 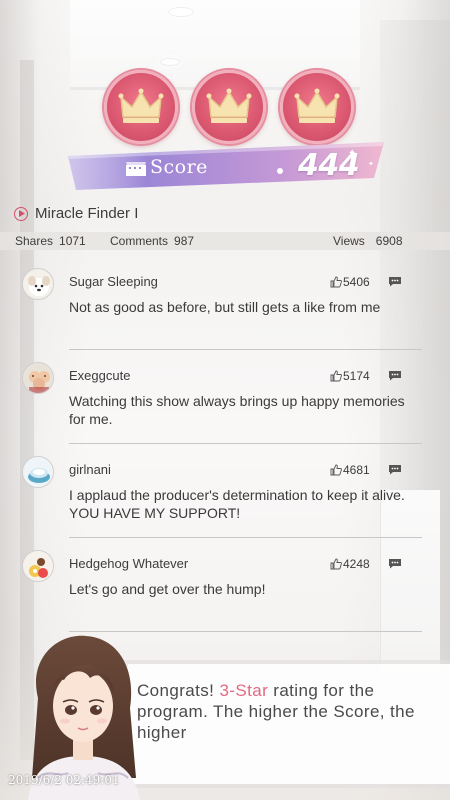 I want to click on play-icon, so click(x=21, y=213).